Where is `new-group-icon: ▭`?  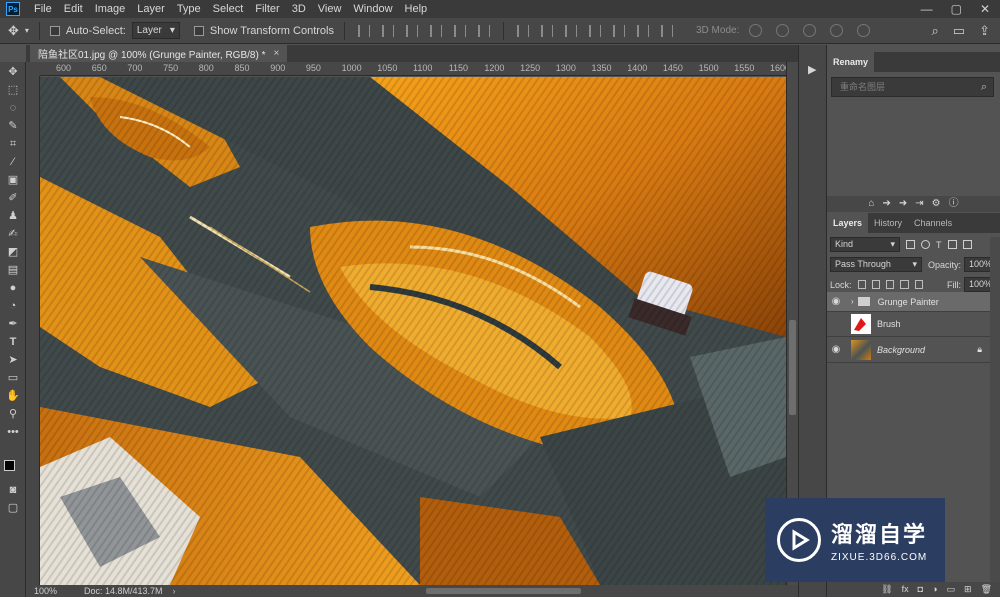 new-group-icon: ▭ is located at coordinates (951, 589).